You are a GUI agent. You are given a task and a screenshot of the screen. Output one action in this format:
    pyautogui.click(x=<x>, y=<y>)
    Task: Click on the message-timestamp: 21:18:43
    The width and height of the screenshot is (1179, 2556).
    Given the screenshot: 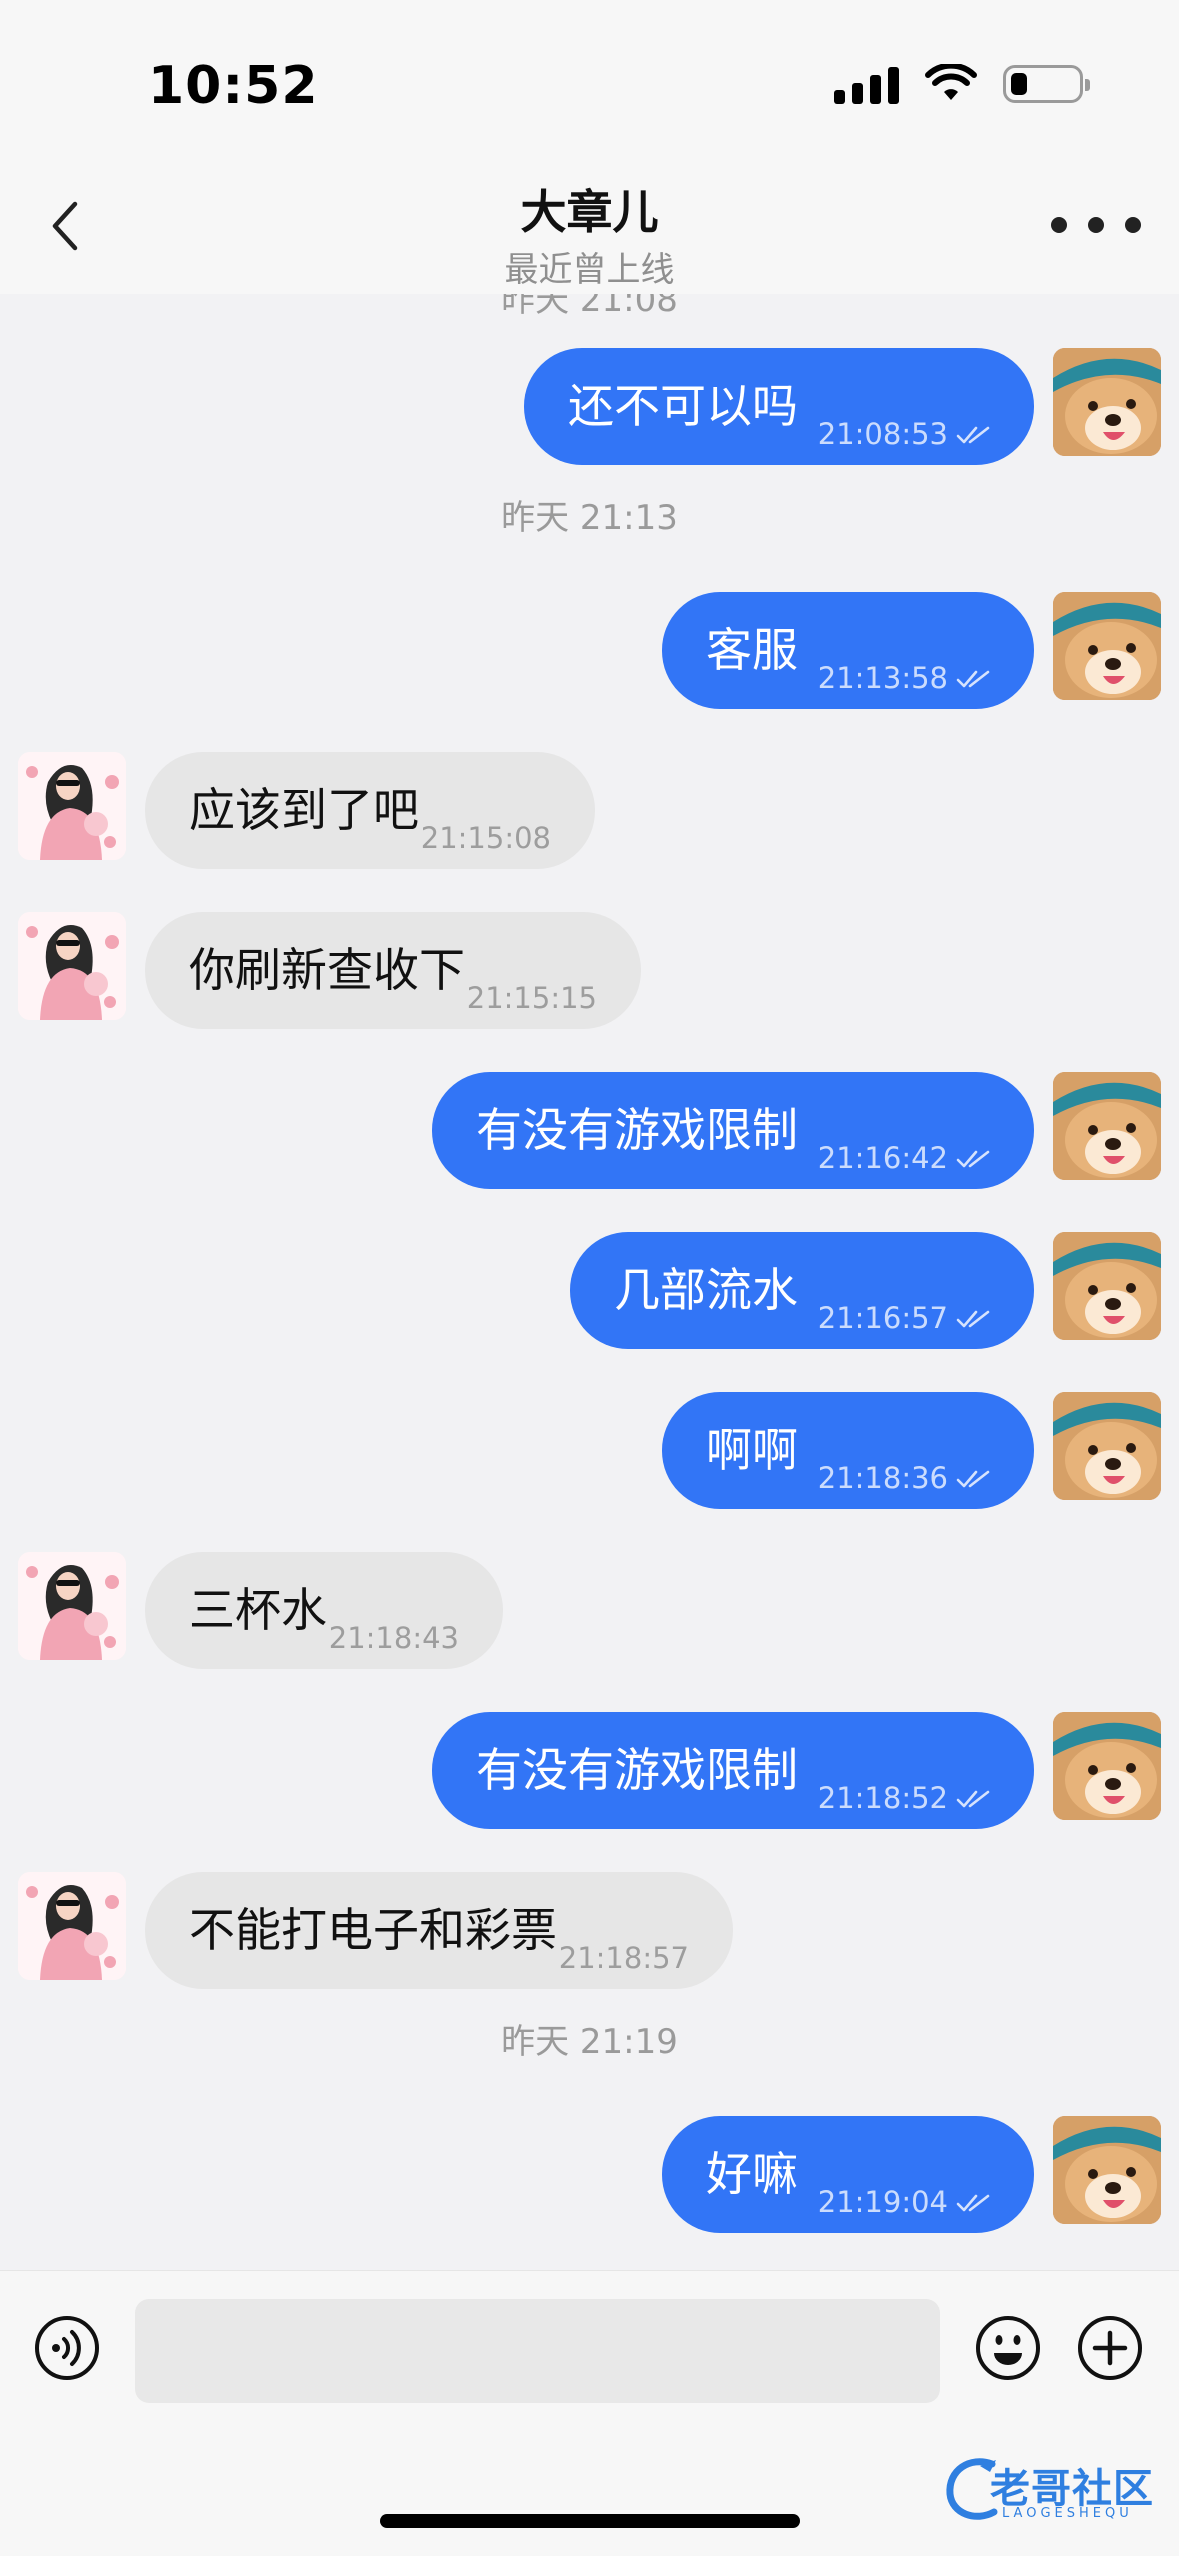 What is the action you would take?
    pyautogui.click(x=394, y=1638)
    